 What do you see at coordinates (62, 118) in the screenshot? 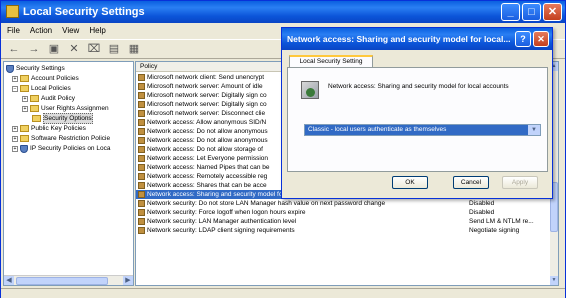
I see `tree-item-security-options: Security Options` at bounding box center [62, 118].